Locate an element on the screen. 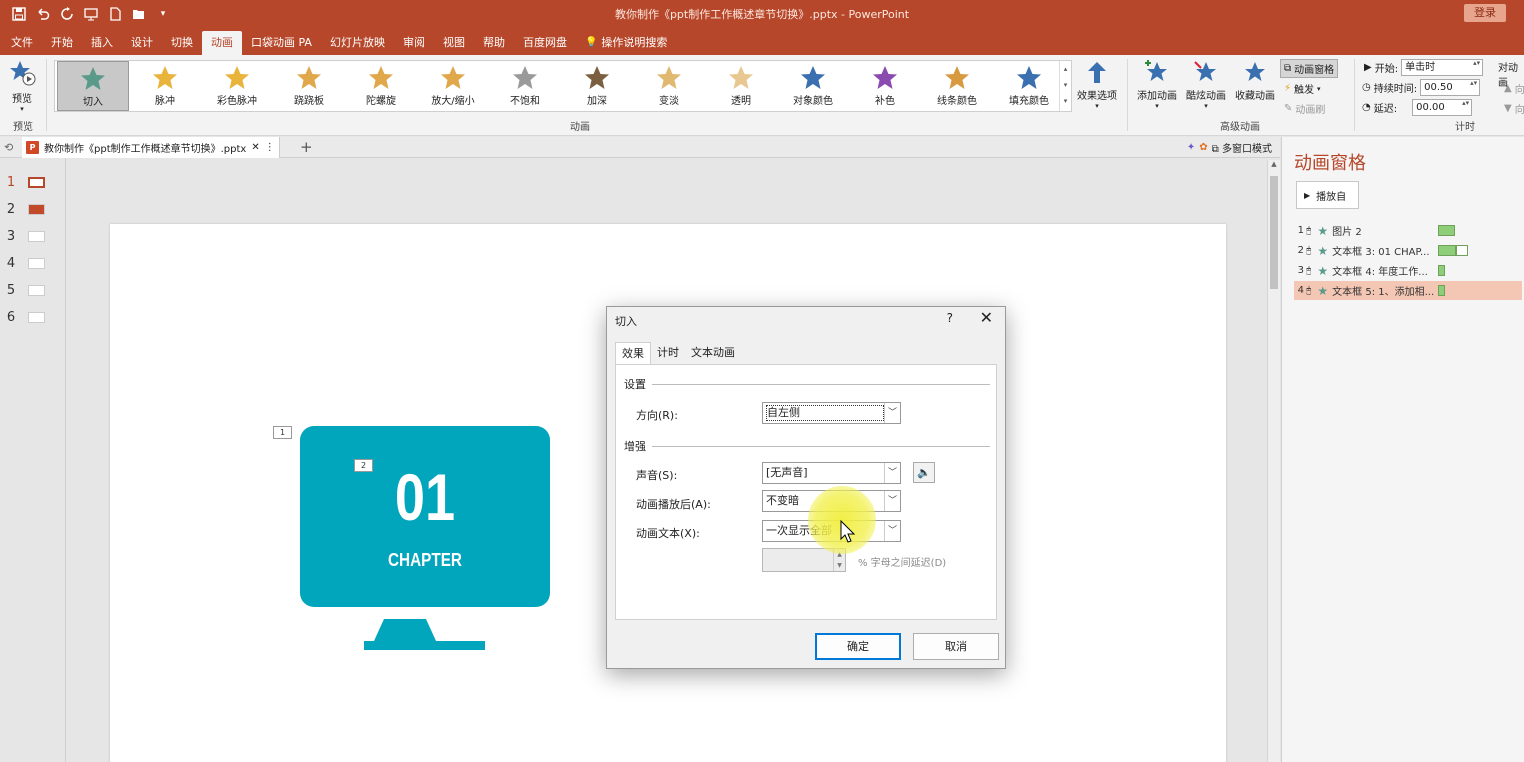  help-button: ? is located at coordinates (950, 318).